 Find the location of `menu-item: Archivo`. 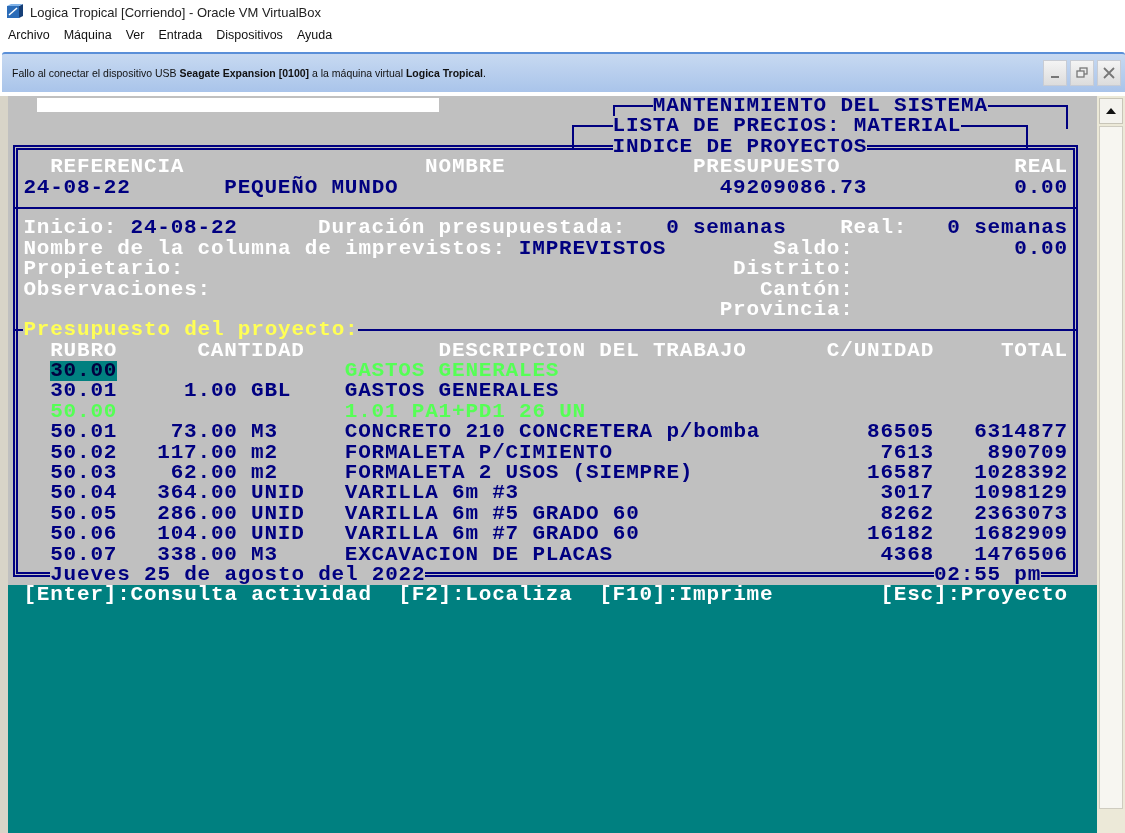

menu-item: Archivo is located at coordinates (29, 35).